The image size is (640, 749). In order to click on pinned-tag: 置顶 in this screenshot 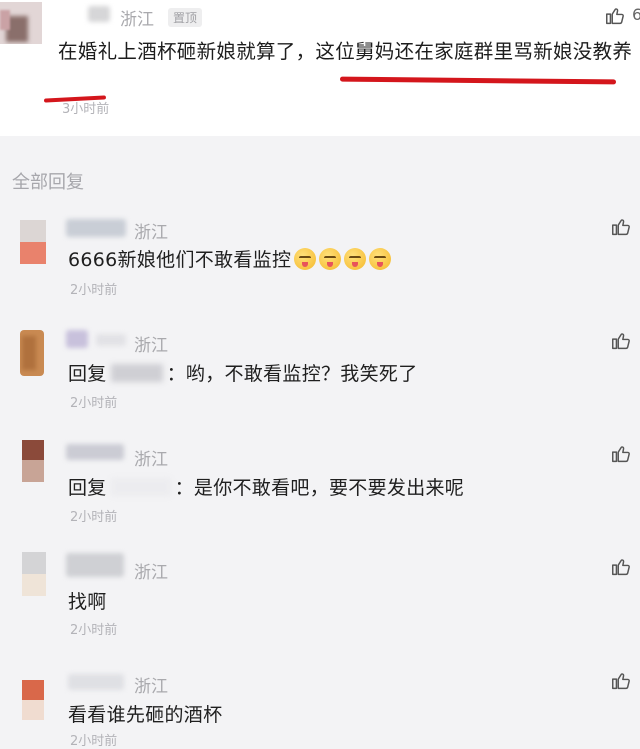, I will do `click(185, 17)`.